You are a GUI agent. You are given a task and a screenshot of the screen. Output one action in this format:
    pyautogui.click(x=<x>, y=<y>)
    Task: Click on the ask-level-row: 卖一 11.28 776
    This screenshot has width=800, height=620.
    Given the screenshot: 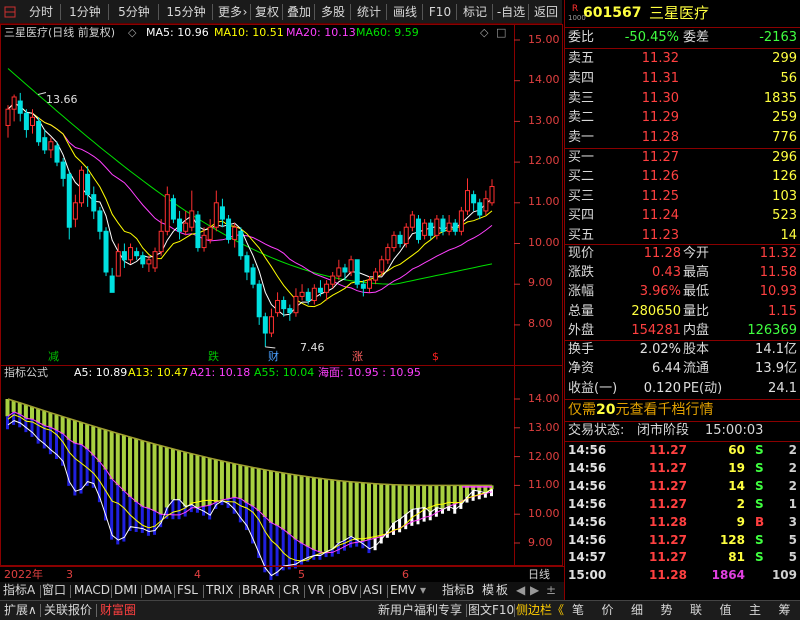 What is the action you would take?
    pyautogui.click(x=682, y=138)
    